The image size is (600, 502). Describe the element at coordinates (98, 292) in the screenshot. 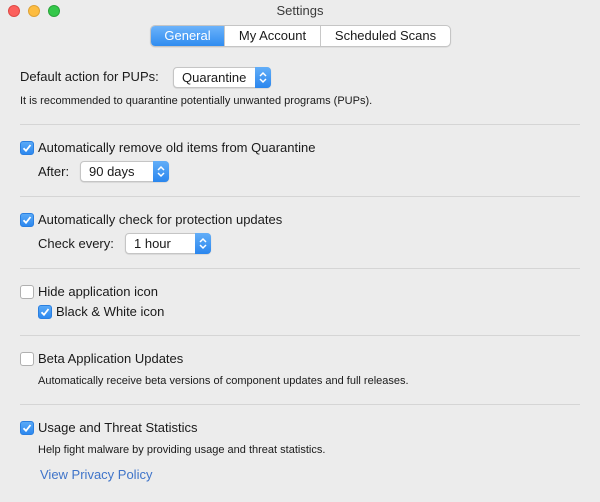

I see `hide-app-icon-label: Hide application icon` at that location.